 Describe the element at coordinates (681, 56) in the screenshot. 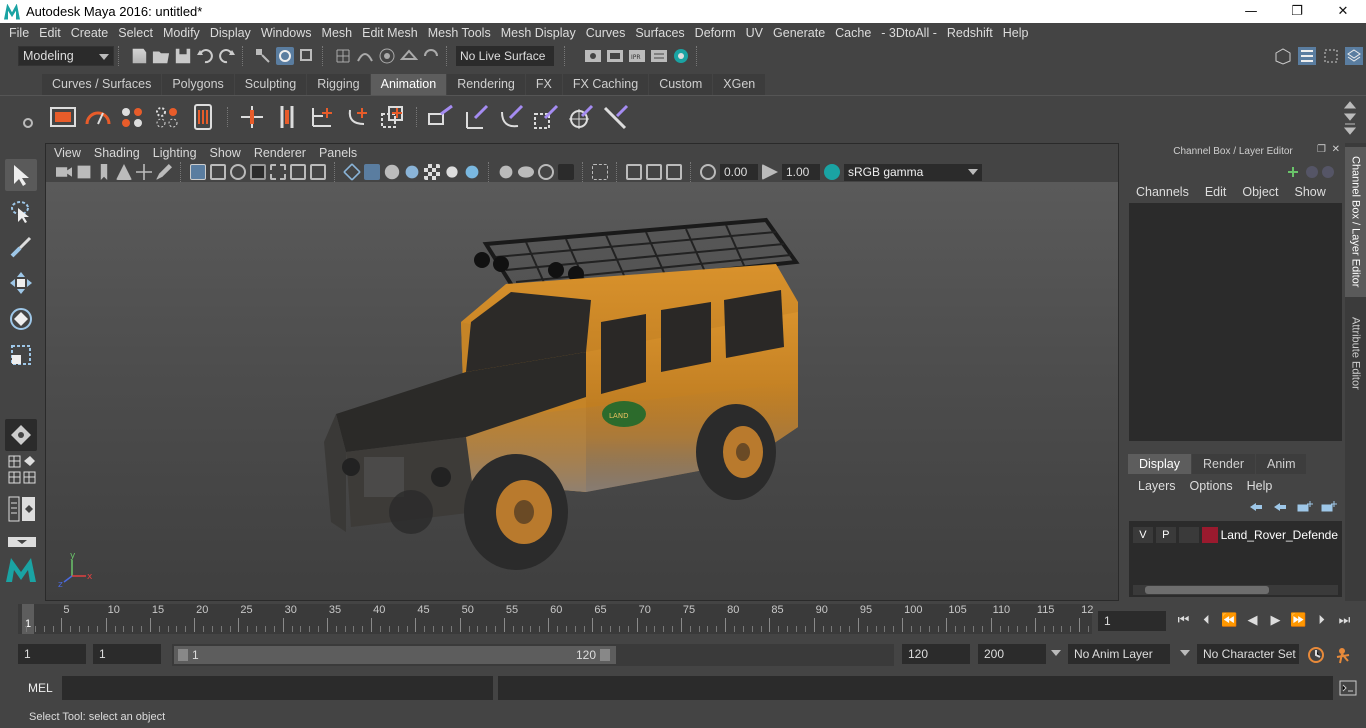

I see `hypershade-icon` at that location.